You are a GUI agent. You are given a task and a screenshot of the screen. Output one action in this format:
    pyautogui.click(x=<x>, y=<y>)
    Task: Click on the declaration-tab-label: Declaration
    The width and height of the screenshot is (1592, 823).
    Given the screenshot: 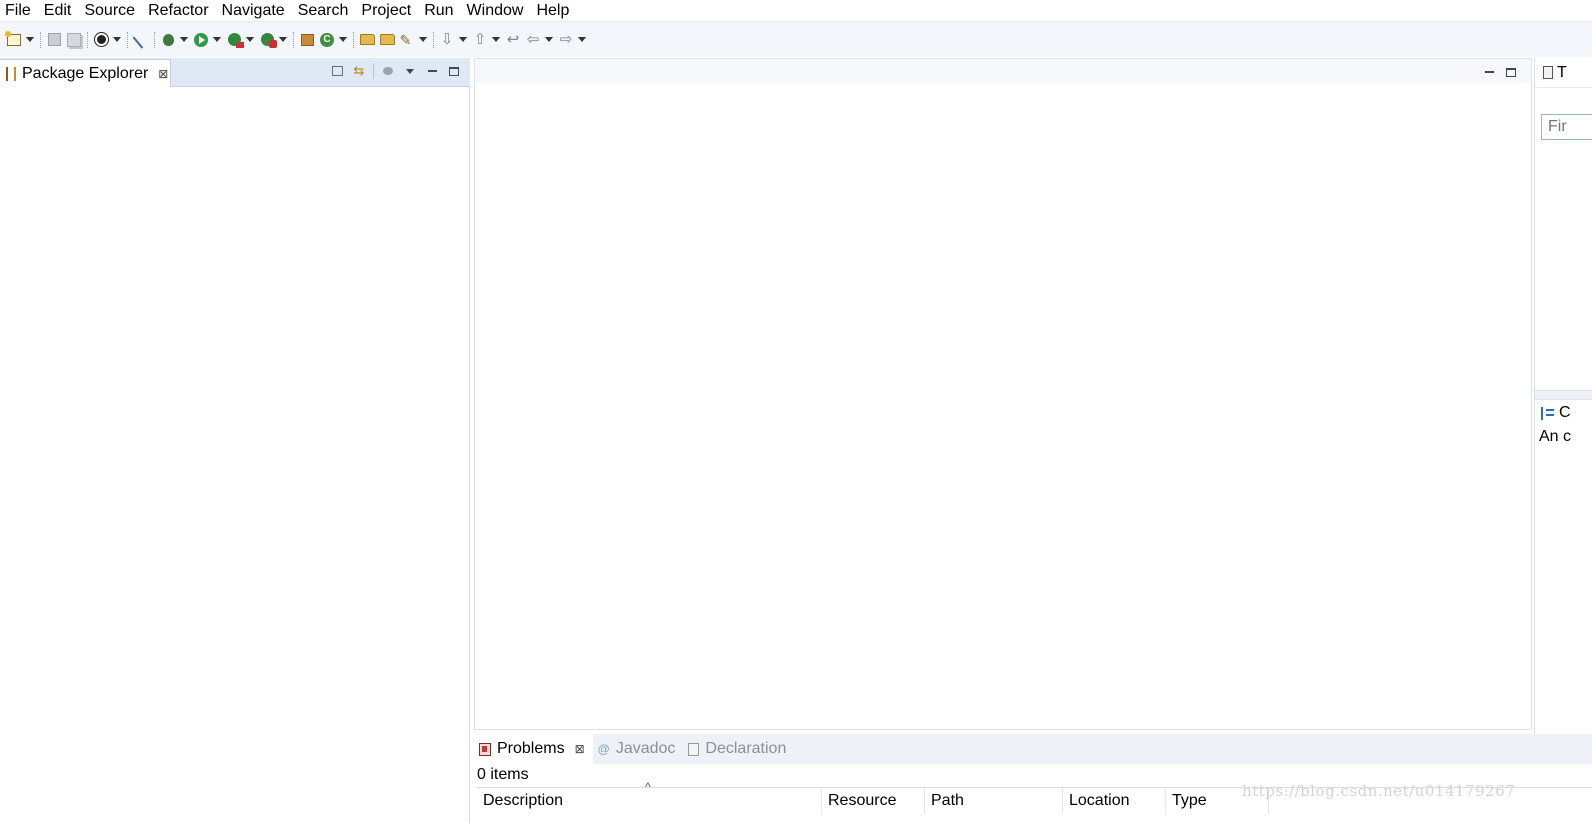 What is the action you would take?
    pyautogui.click(x=746, y=748)
    